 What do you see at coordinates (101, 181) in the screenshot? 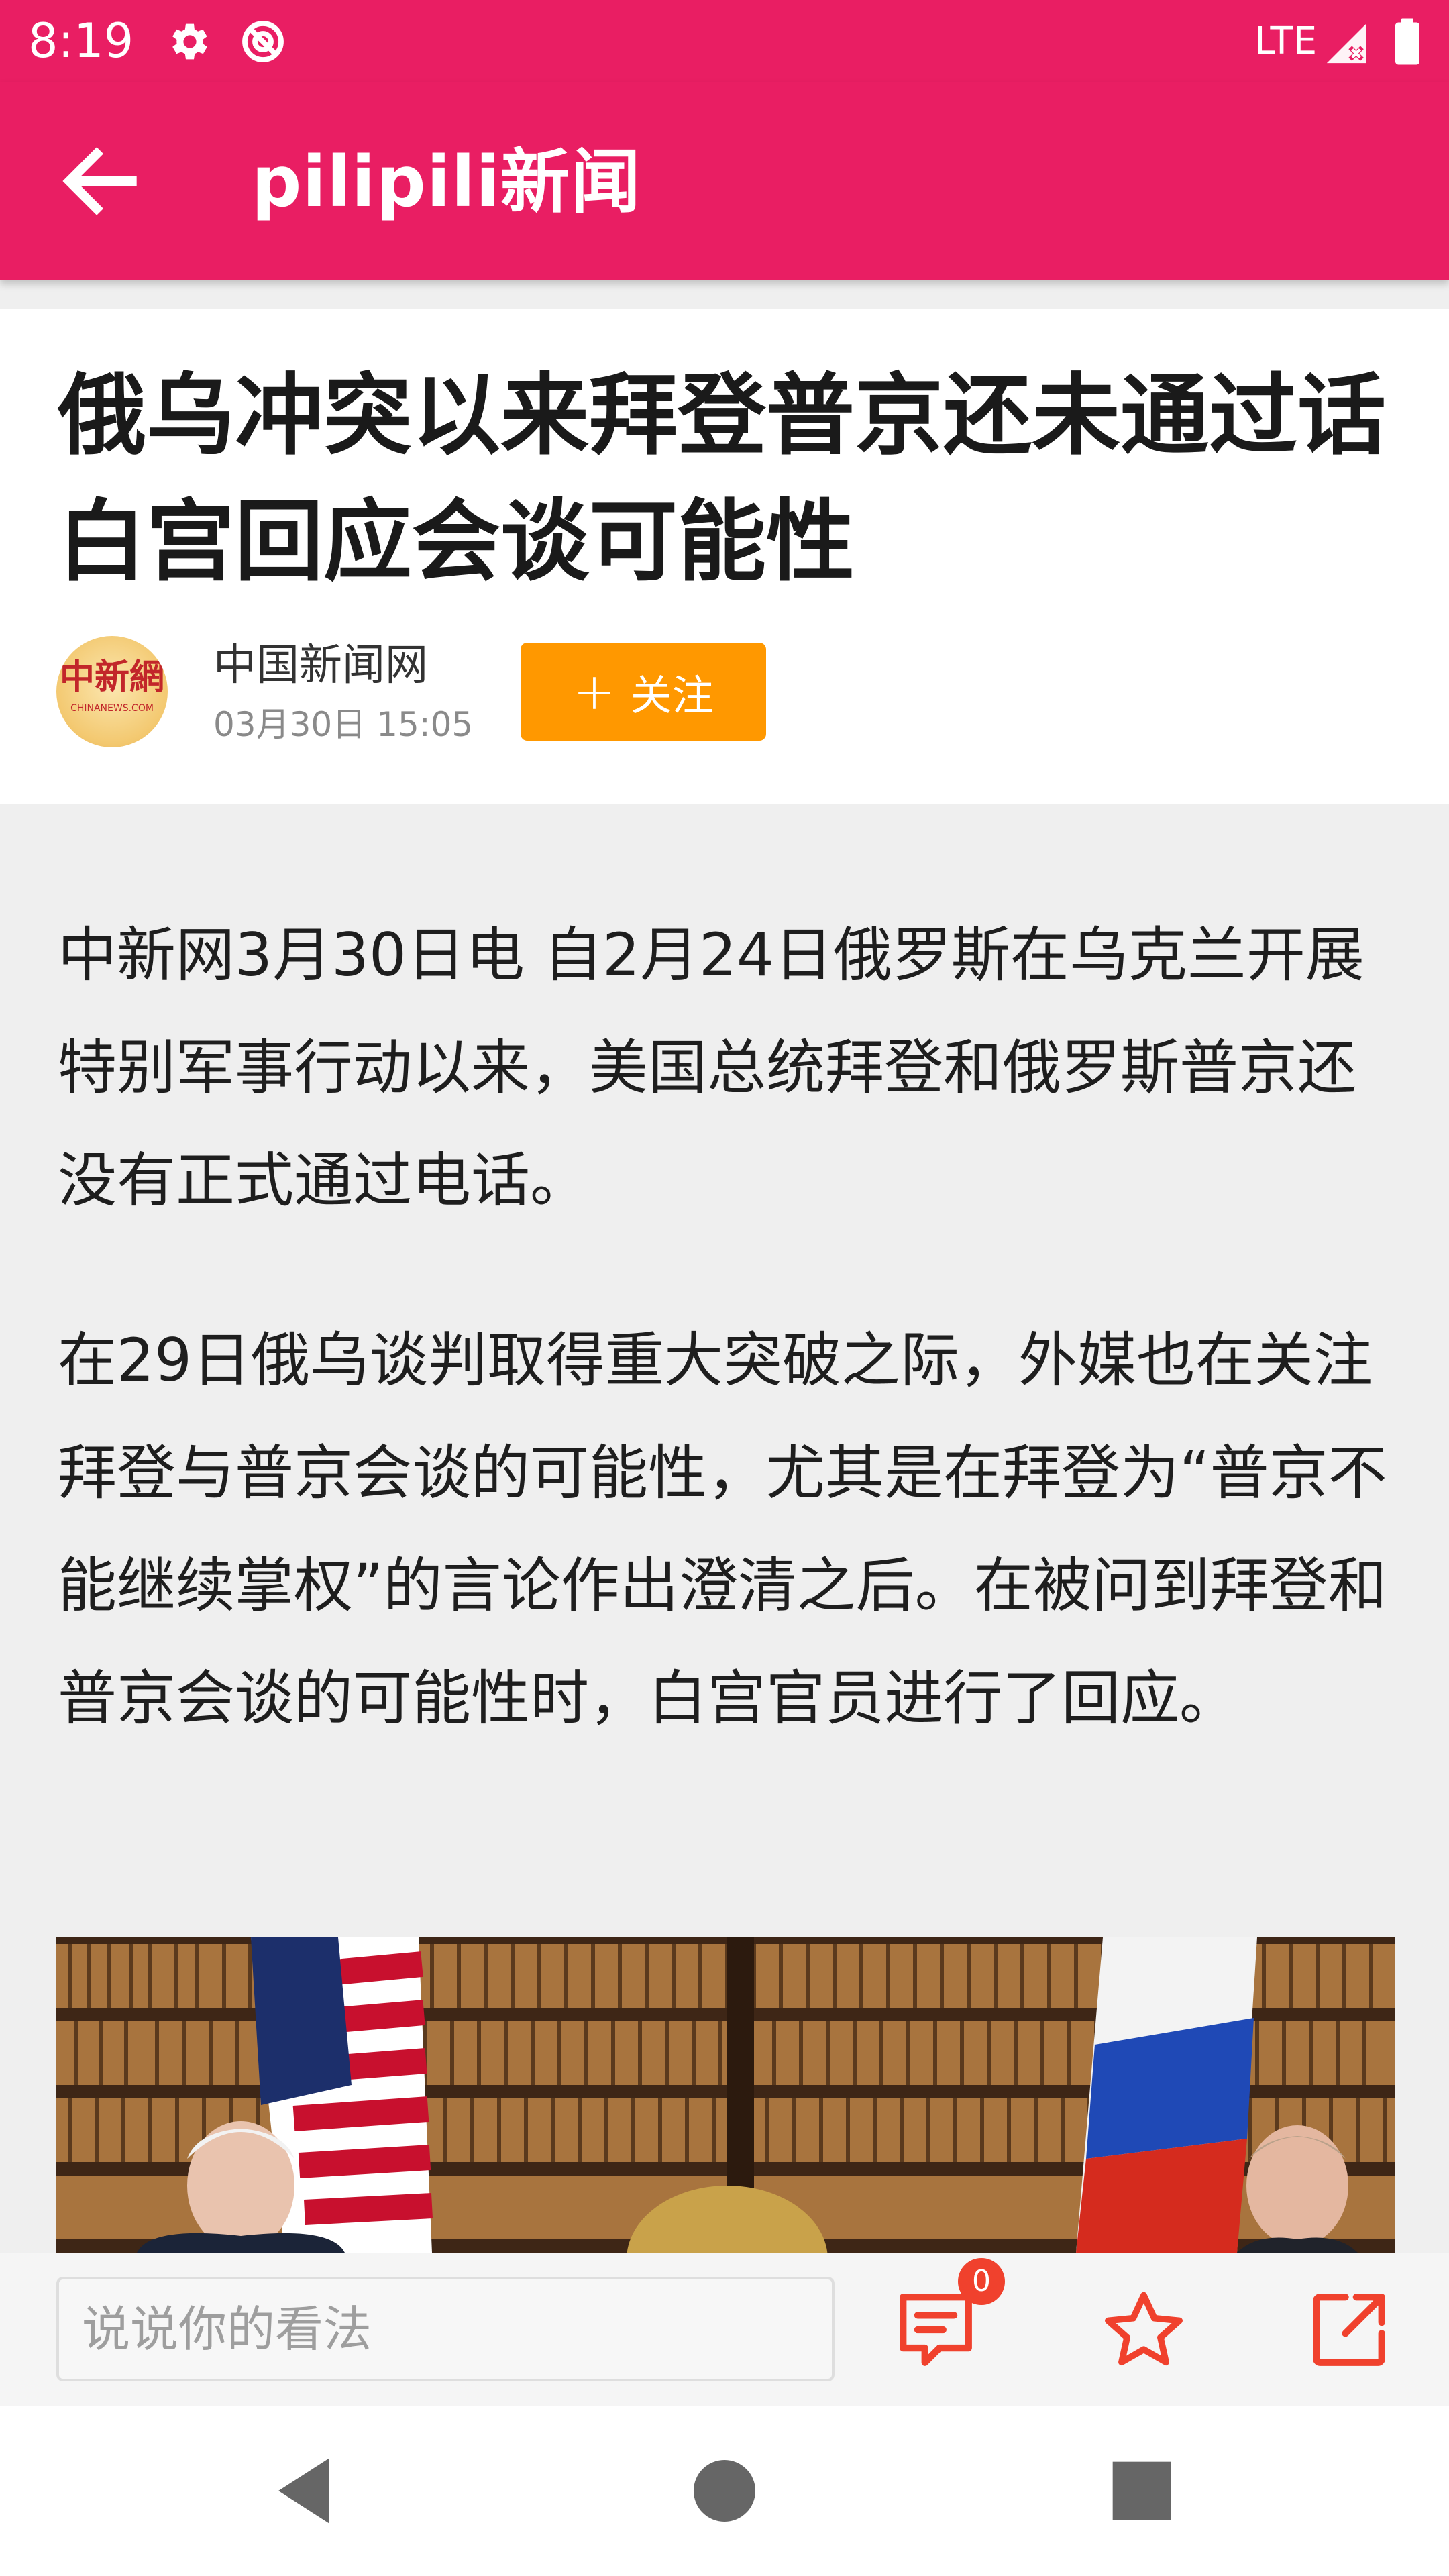
I see `arrow-left-icon` at bounding box center [101, 181].